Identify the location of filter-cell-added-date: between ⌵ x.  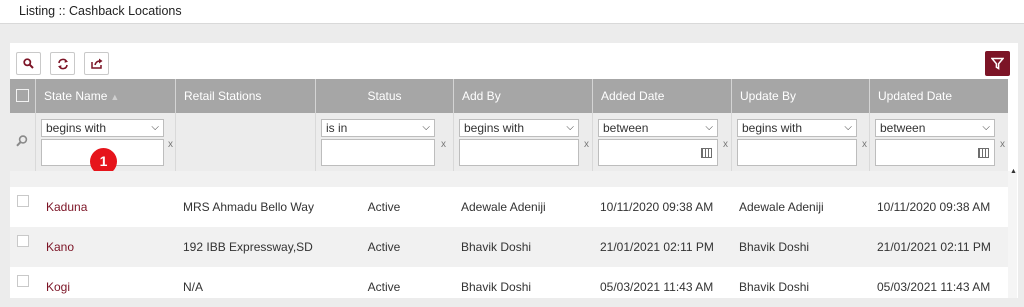
(661, 142).